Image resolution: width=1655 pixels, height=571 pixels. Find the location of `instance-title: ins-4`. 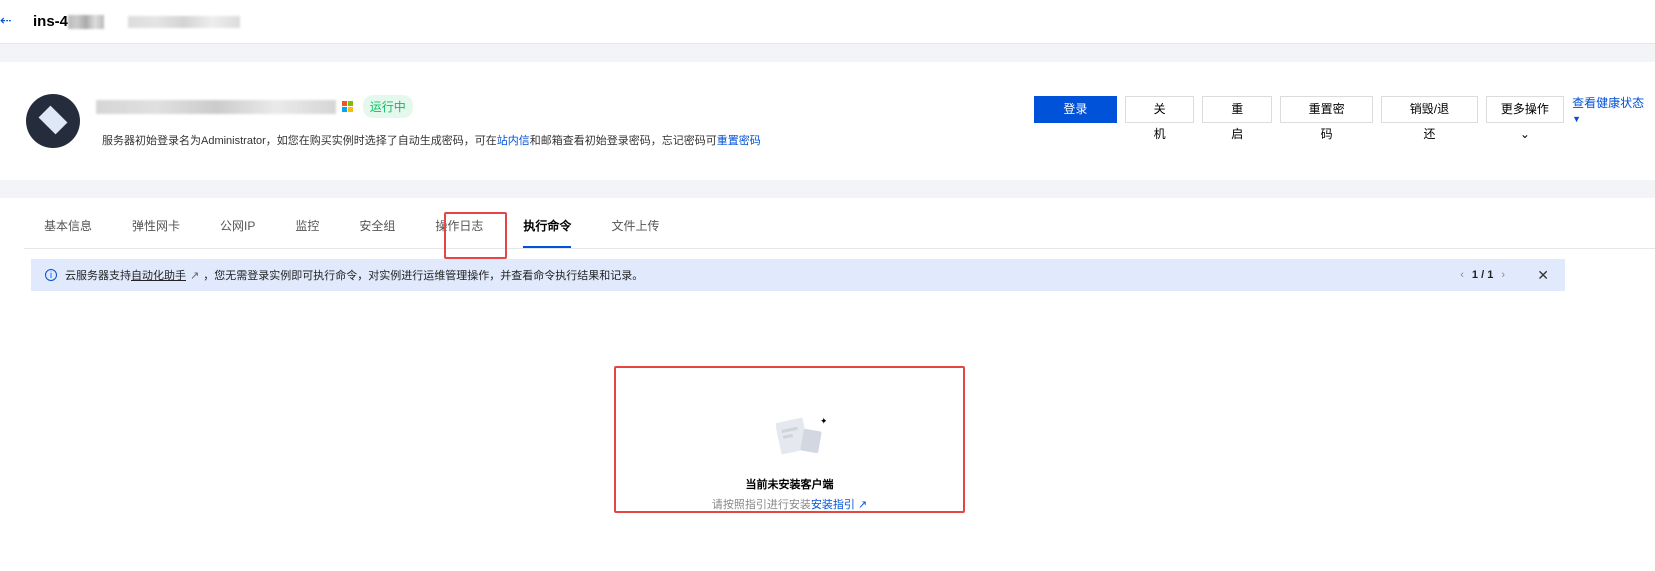

instance-title: ins-4 is located at coordinates (137, 21).